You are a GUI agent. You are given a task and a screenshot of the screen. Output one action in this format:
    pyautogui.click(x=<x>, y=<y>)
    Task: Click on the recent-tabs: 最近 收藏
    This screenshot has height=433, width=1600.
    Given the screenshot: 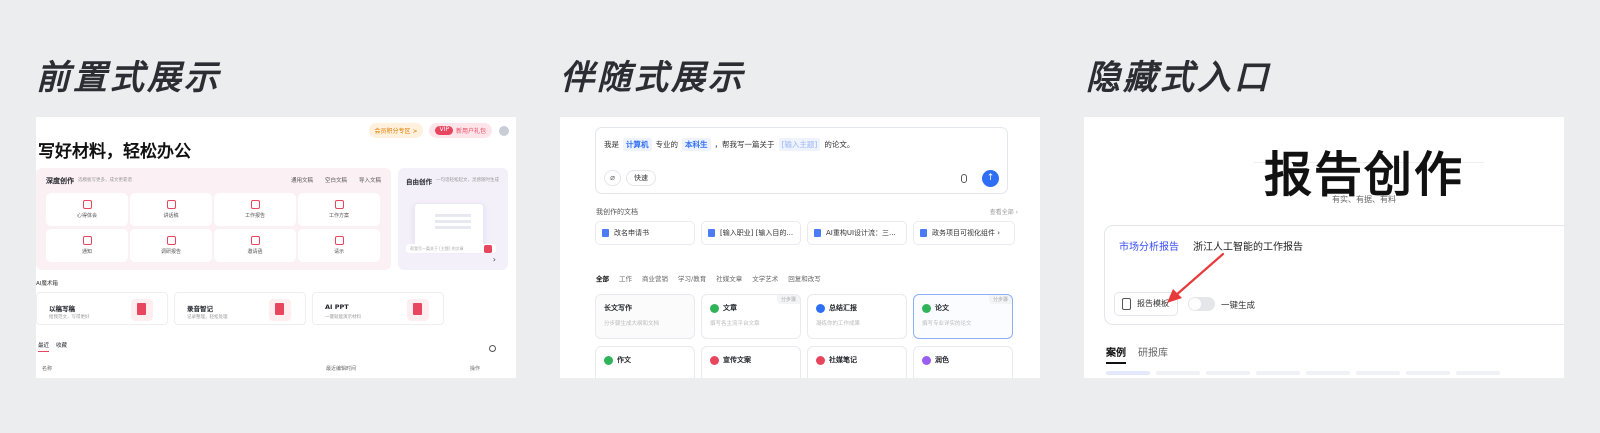 What is the action you would take?
    pyautogui.click(x=52, y=346)
    